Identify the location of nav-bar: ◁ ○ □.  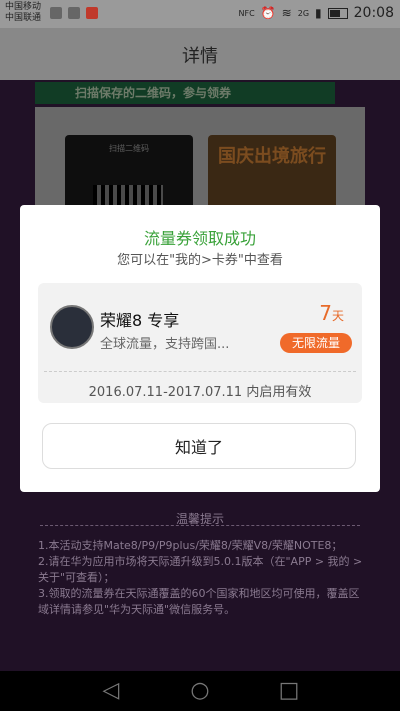
(200, 691).